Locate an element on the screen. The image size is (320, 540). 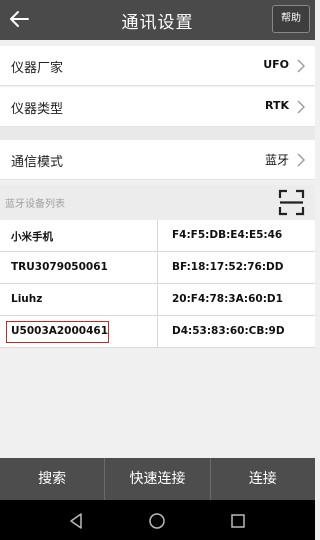
device-mac: BF:18:17:52:76:DD is located at coordinates (228, 267).